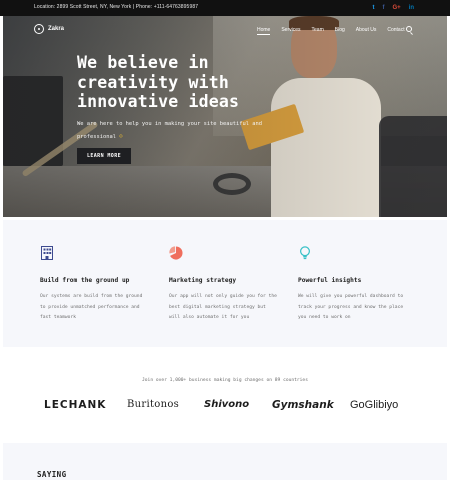  I want to click on client-logo: LECHANK, so click(75, 405).